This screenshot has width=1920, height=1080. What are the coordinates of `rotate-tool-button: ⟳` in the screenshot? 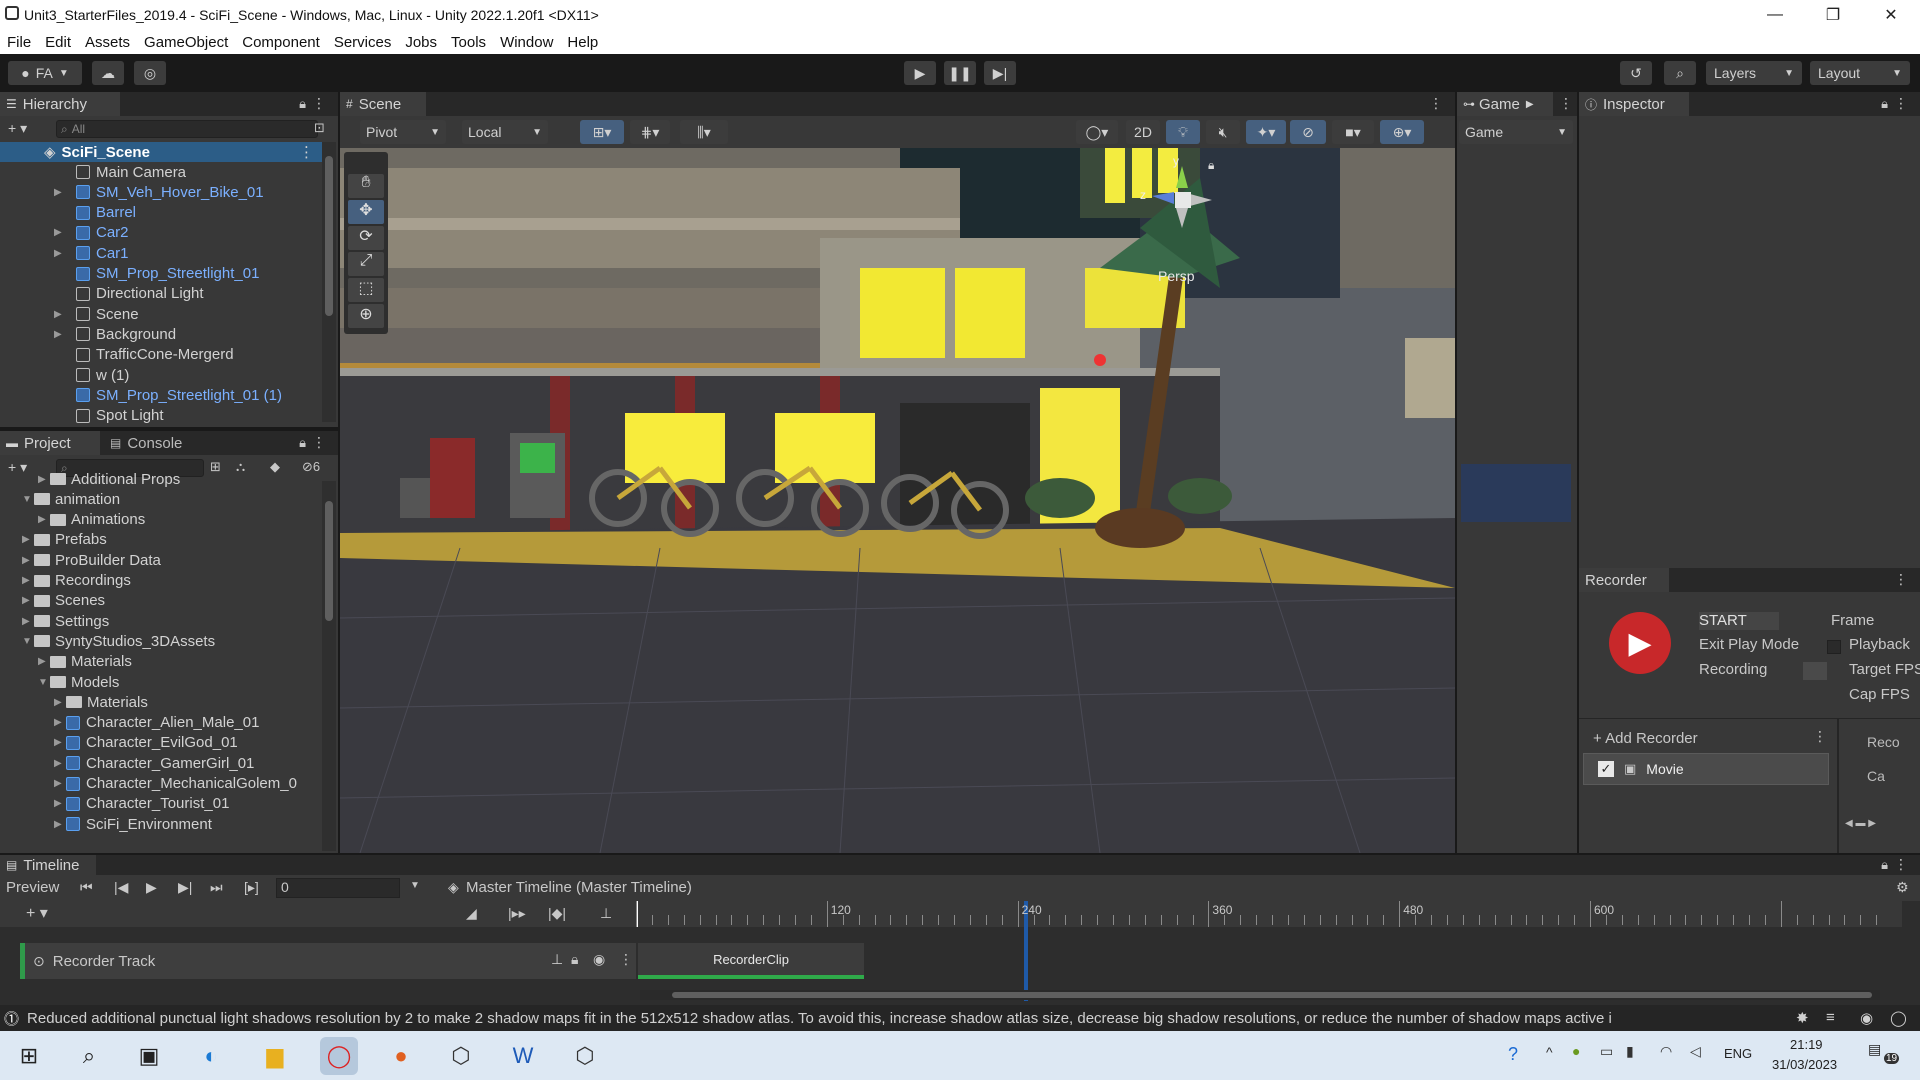 It's located at (366, 238).